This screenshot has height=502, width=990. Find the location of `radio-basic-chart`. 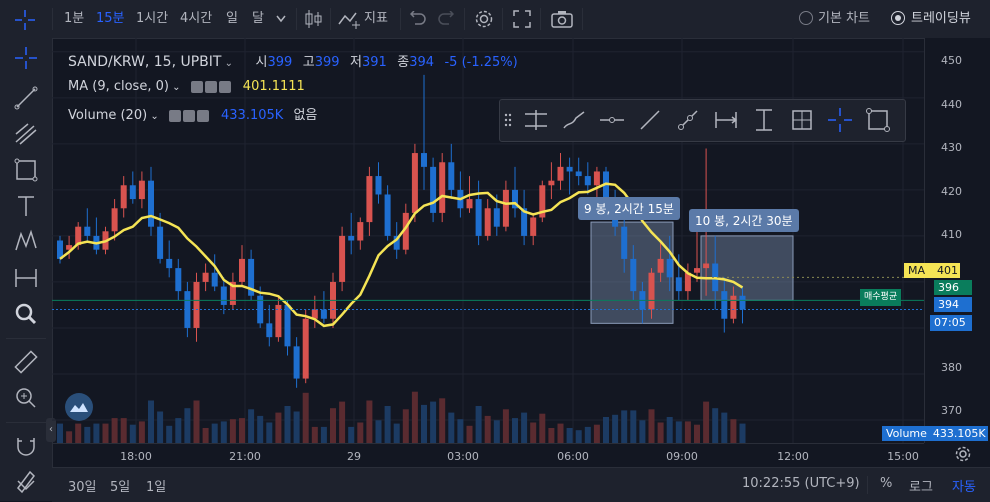

radio-basic-chart is located at coordinates (806, 18).